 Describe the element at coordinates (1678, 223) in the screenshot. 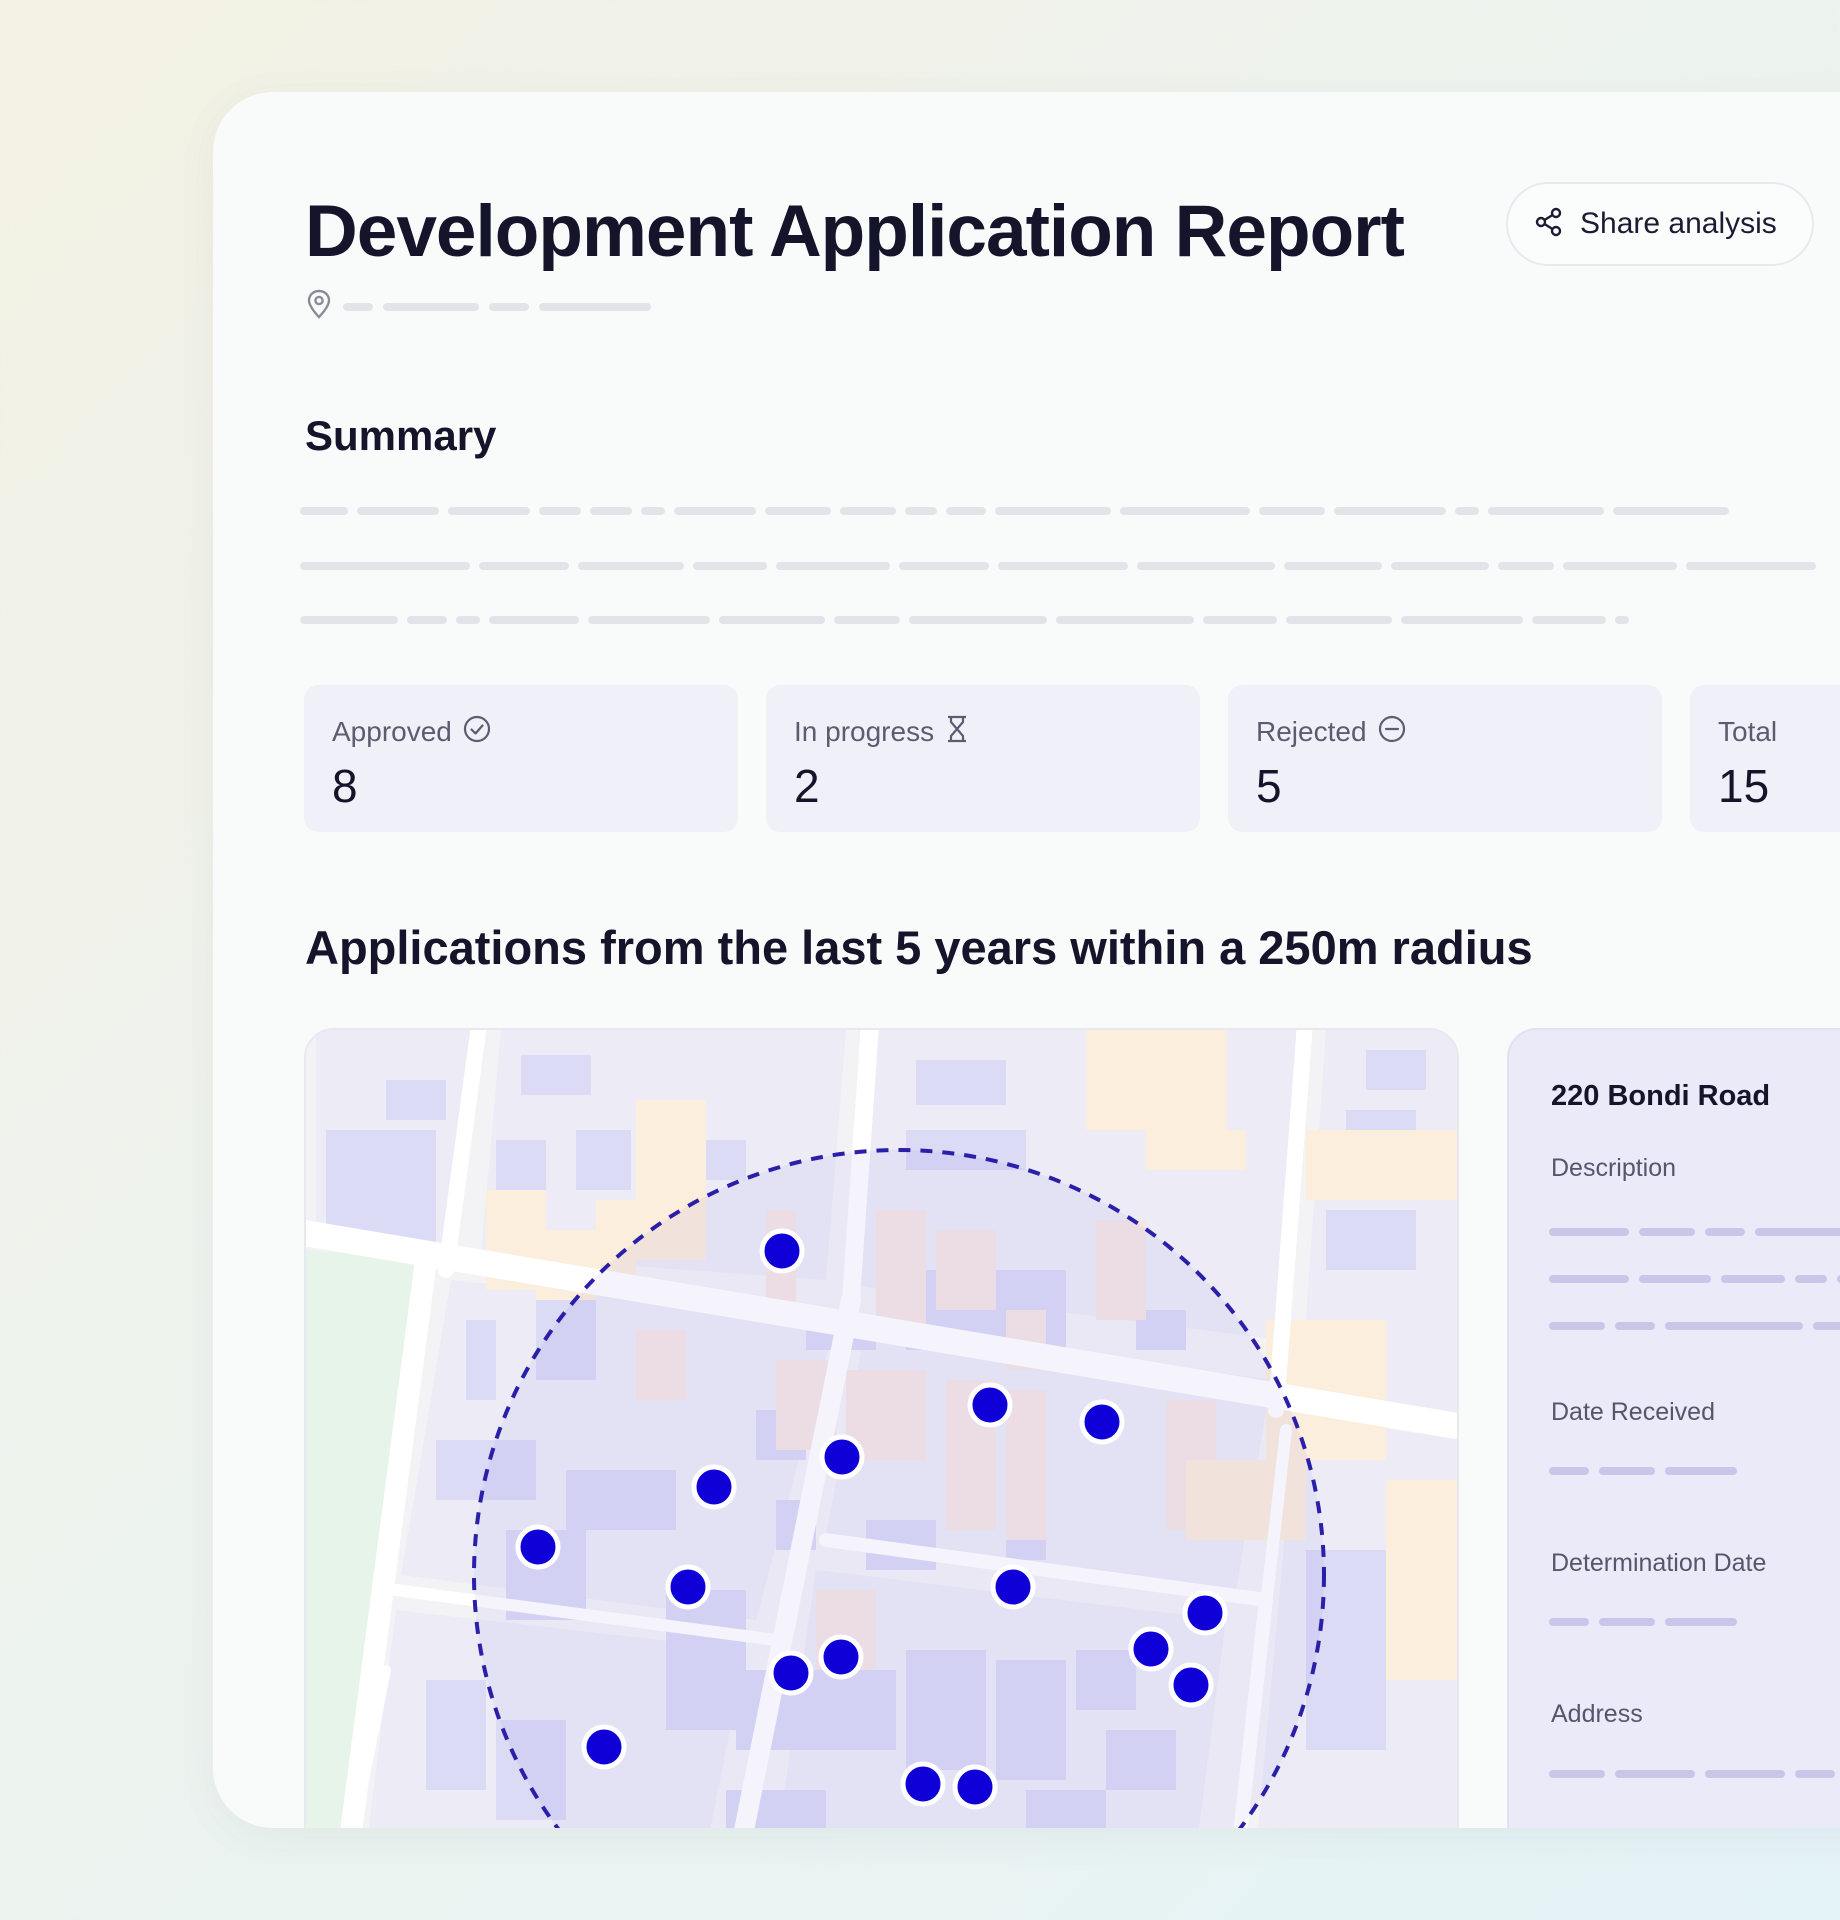

I see `share-analysis-label: Share analysis` at that location.